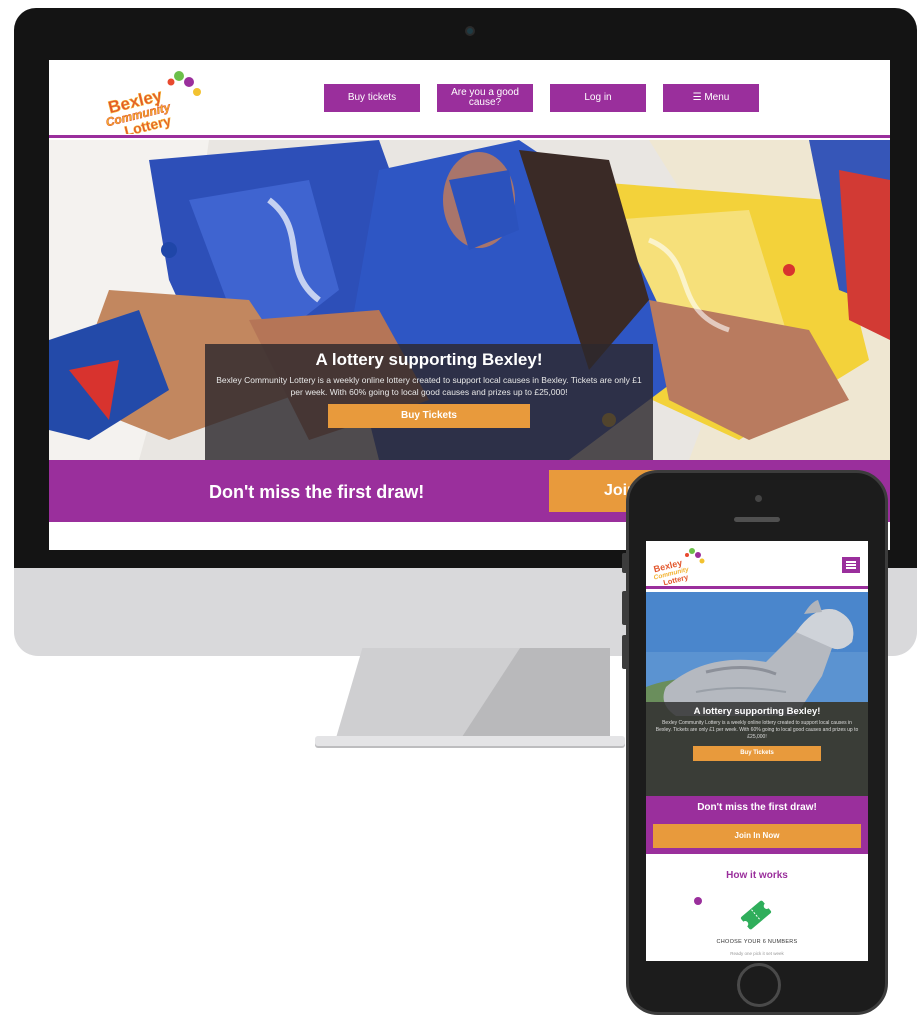  Describe the element at coordinates (757, 711) in the screenshot. I see `mobile-hero-title: A lottery supporting Bexley!` at that location.